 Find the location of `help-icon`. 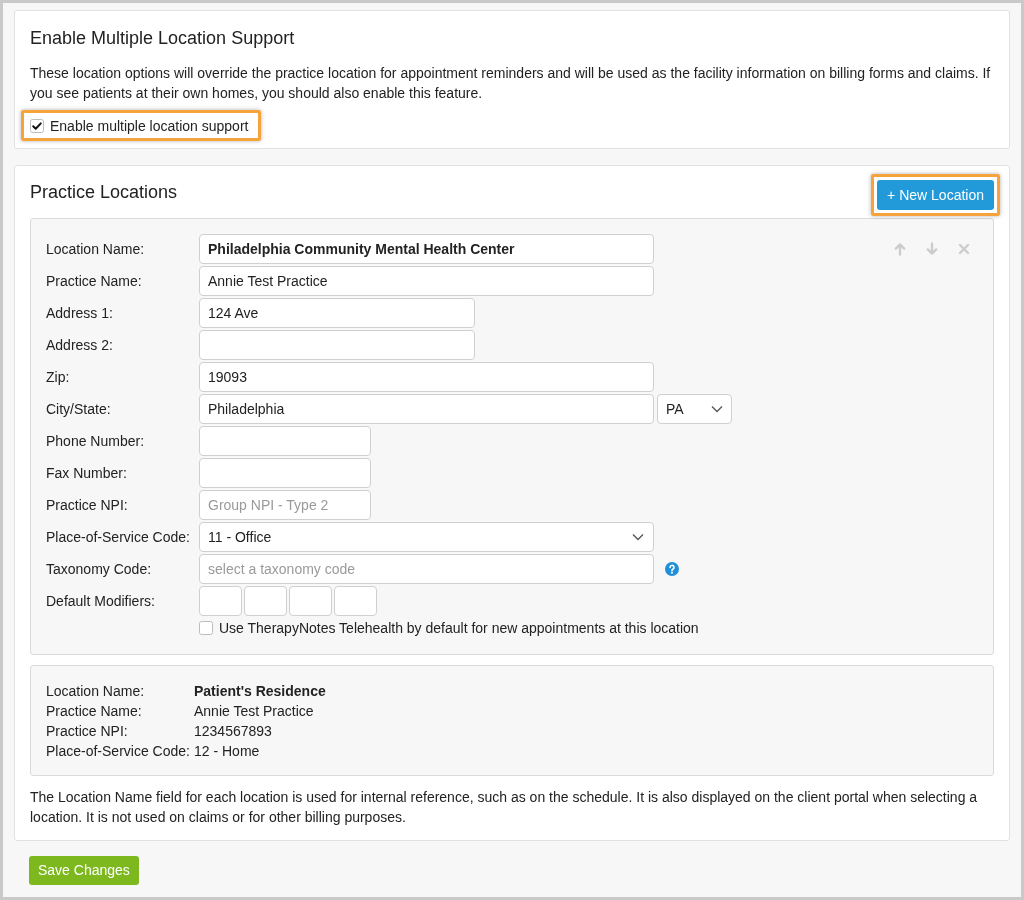

help-icon is located at coordinates (672, 569).